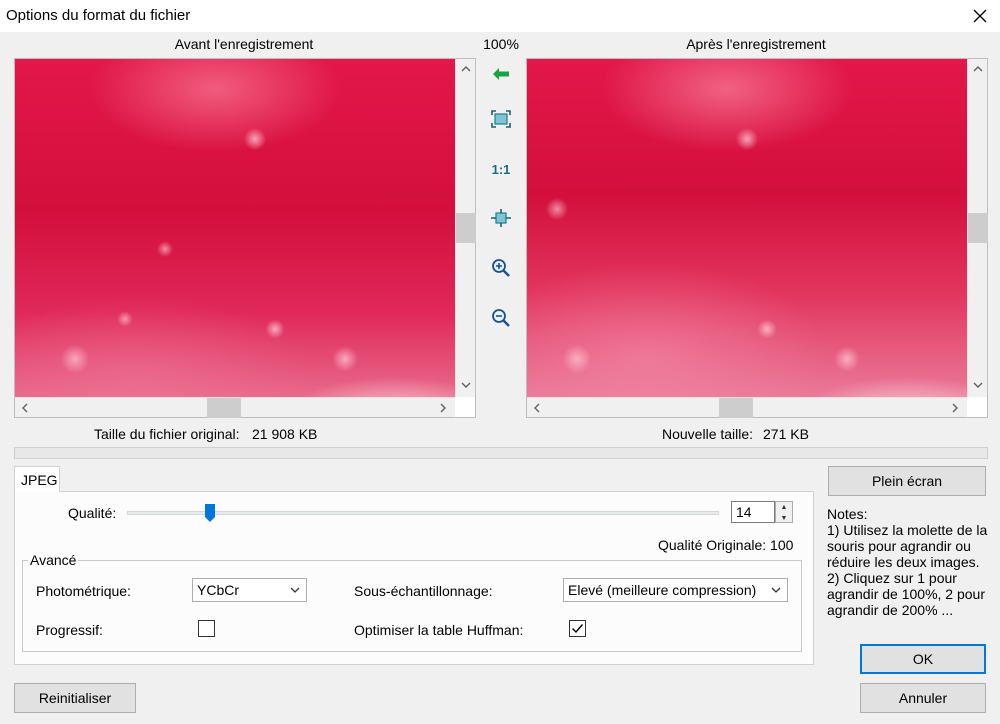  Describe the element at coordinates (92, 513) in the screenshot. I see `quality-label: Qualité:` at that location.